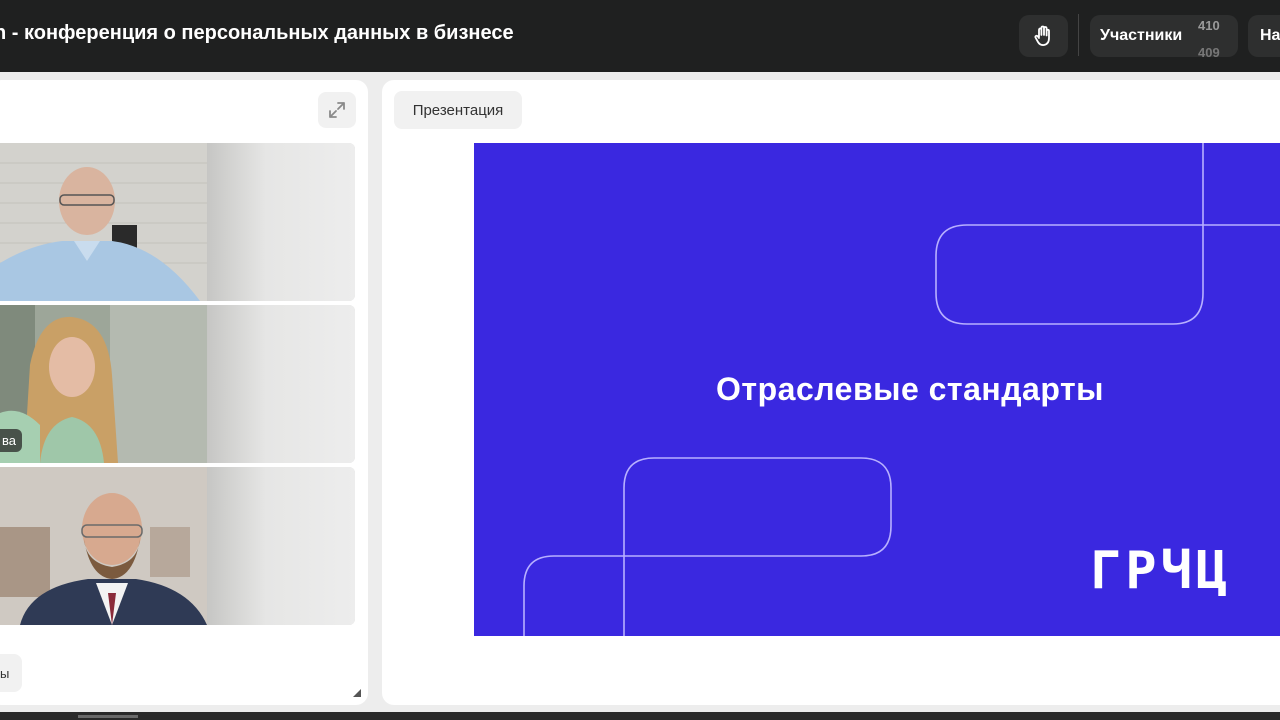  What do you see at coordinates (11, 440) in the screenshot?
I see `participant-name-badge: ва` at bounding box center [11, 440].